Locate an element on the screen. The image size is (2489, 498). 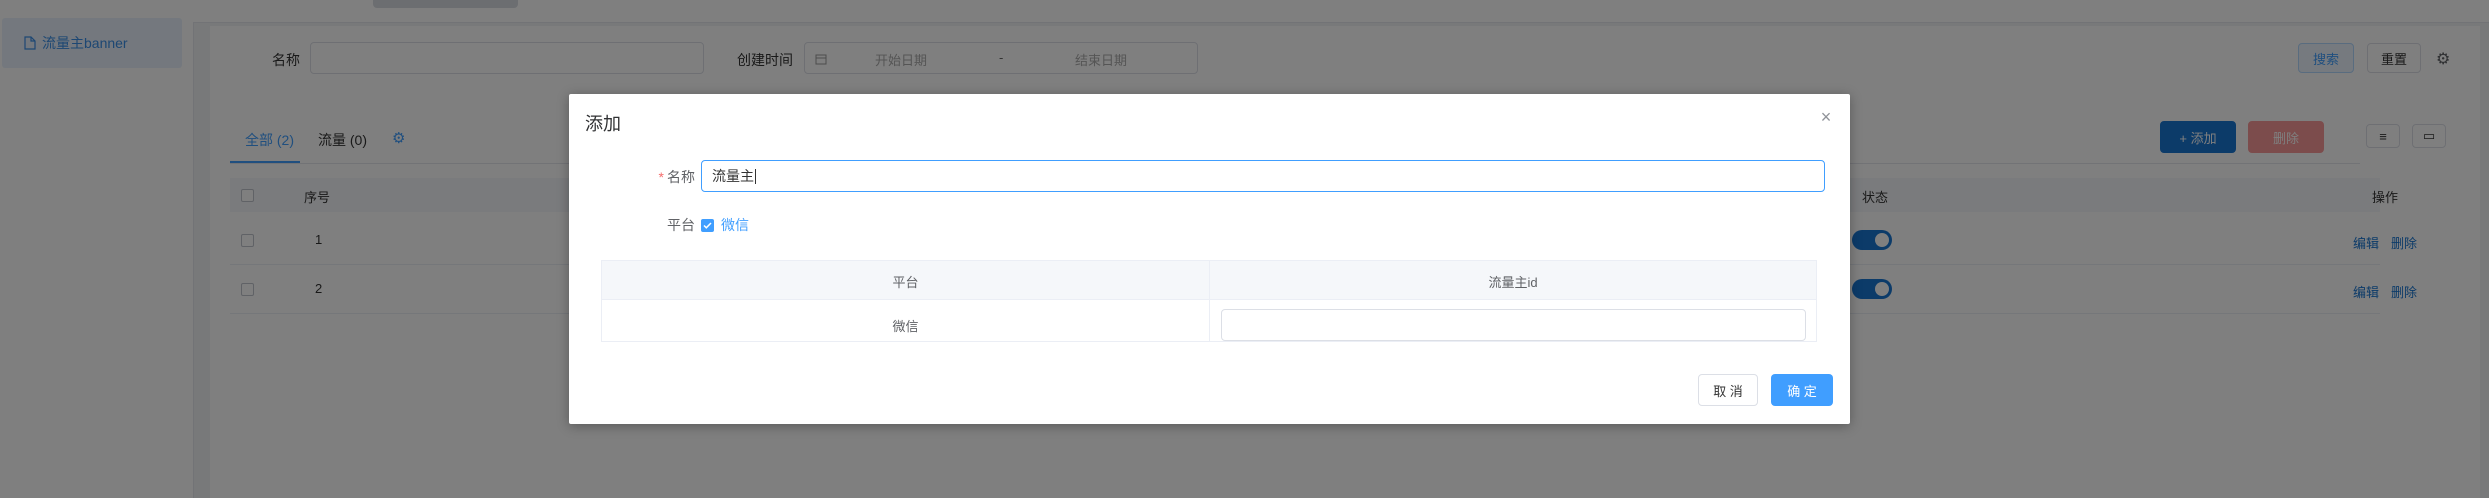
name-input-value: 流量主 is located at coordinates (733, 176).